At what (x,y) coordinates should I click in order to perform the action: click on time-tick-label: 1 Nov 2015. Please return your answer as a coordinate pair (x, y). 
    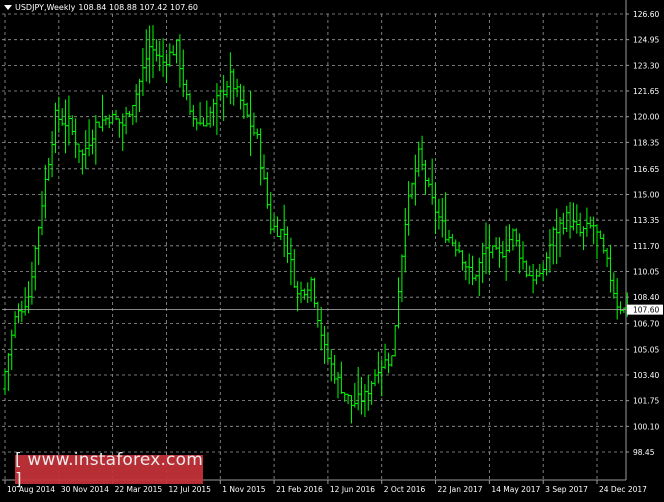
    Looking at the image, I should click on (243, 489).